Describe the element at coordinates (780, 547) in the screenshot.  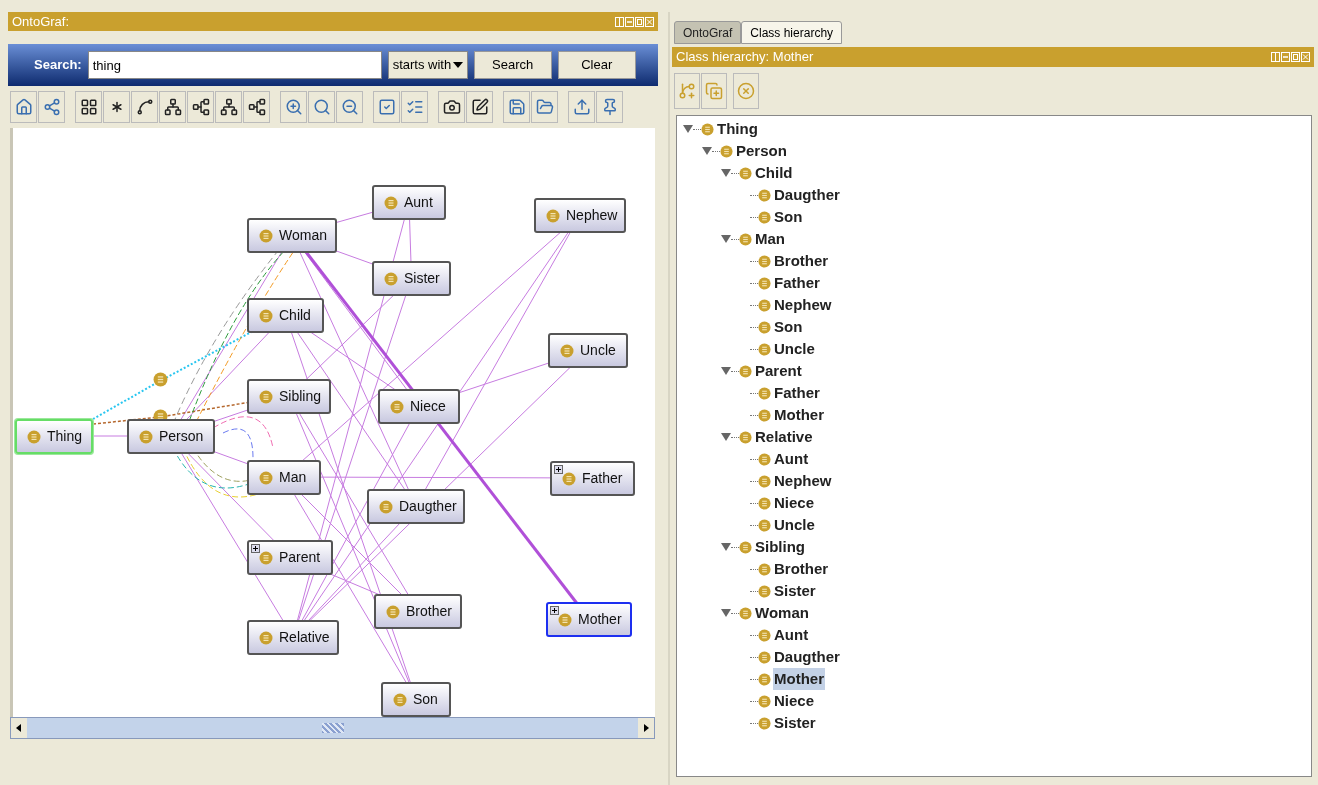
I see `tree-item: Sibling` at that location.